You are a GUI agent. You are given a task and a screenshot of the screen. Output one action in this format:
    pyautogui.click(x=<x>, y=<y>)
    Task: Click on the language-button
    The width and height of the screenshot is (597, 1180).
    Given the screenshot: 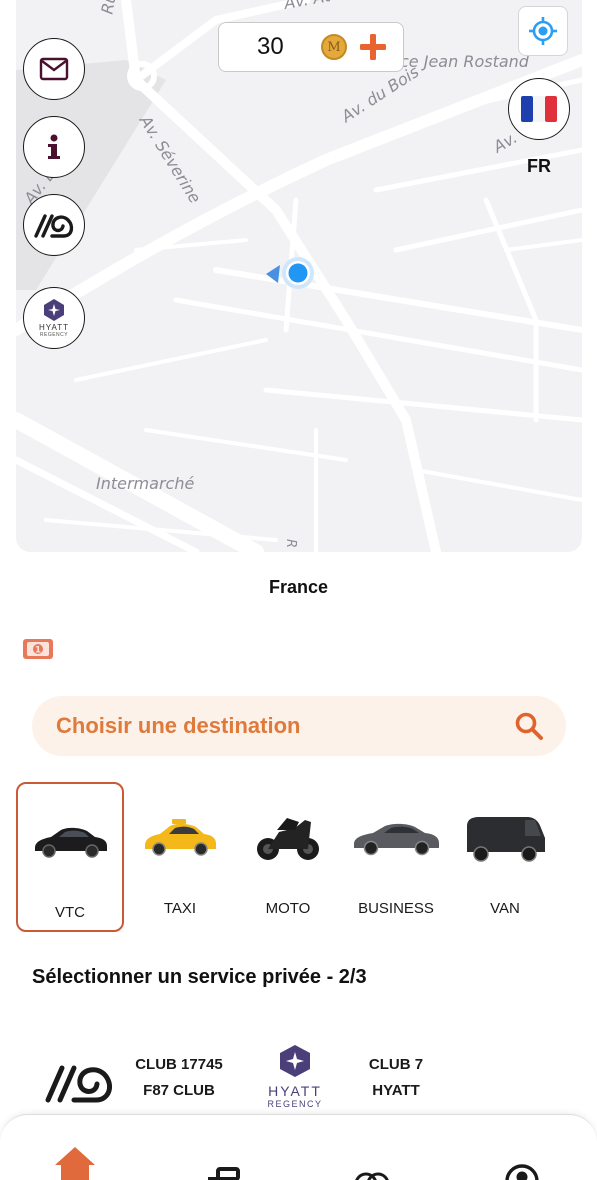 What is the action you would take?
    pyautogui.click(x=539, y=109)
    